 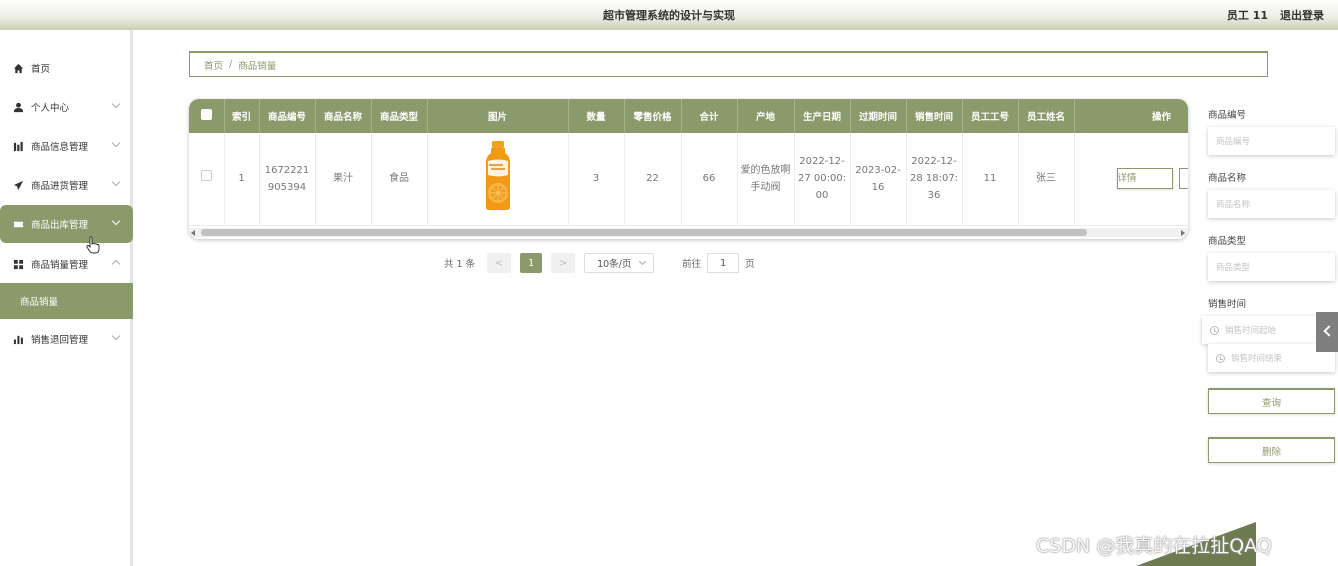 I want to click on app-title: 超市管理系统的设计与实现, so click(x=669, y=15).